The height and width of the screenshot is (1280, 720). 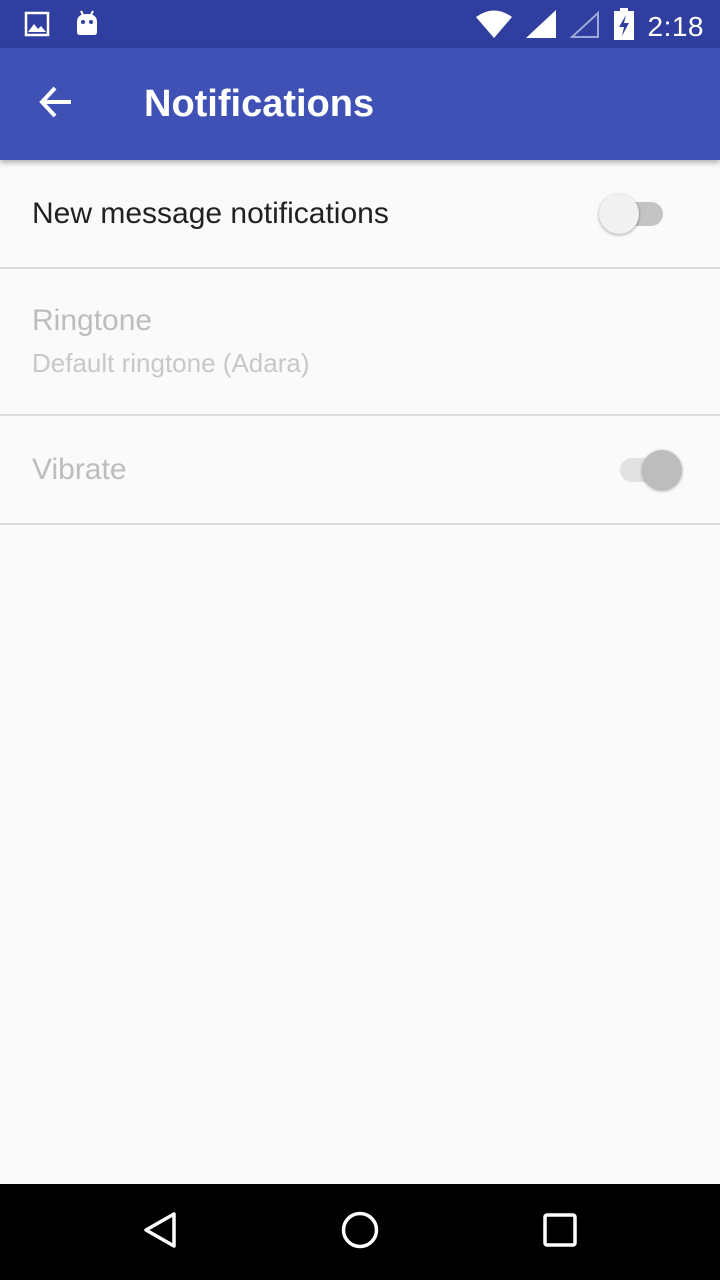 I want to click on pref-new-message-notifications: New message notifications, so click(x=360, y=214).